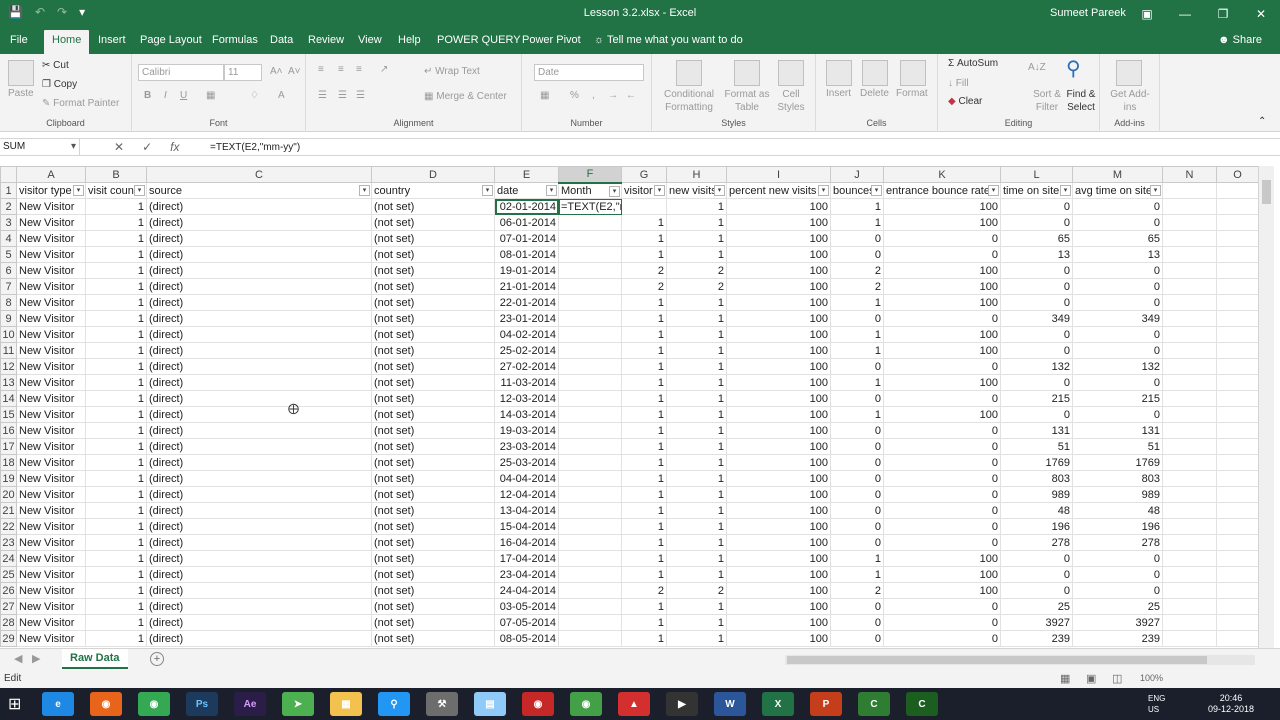 This screenshot has width=1280, height=720. I want to click on name-box: SUM ▾, so click(40, 147).